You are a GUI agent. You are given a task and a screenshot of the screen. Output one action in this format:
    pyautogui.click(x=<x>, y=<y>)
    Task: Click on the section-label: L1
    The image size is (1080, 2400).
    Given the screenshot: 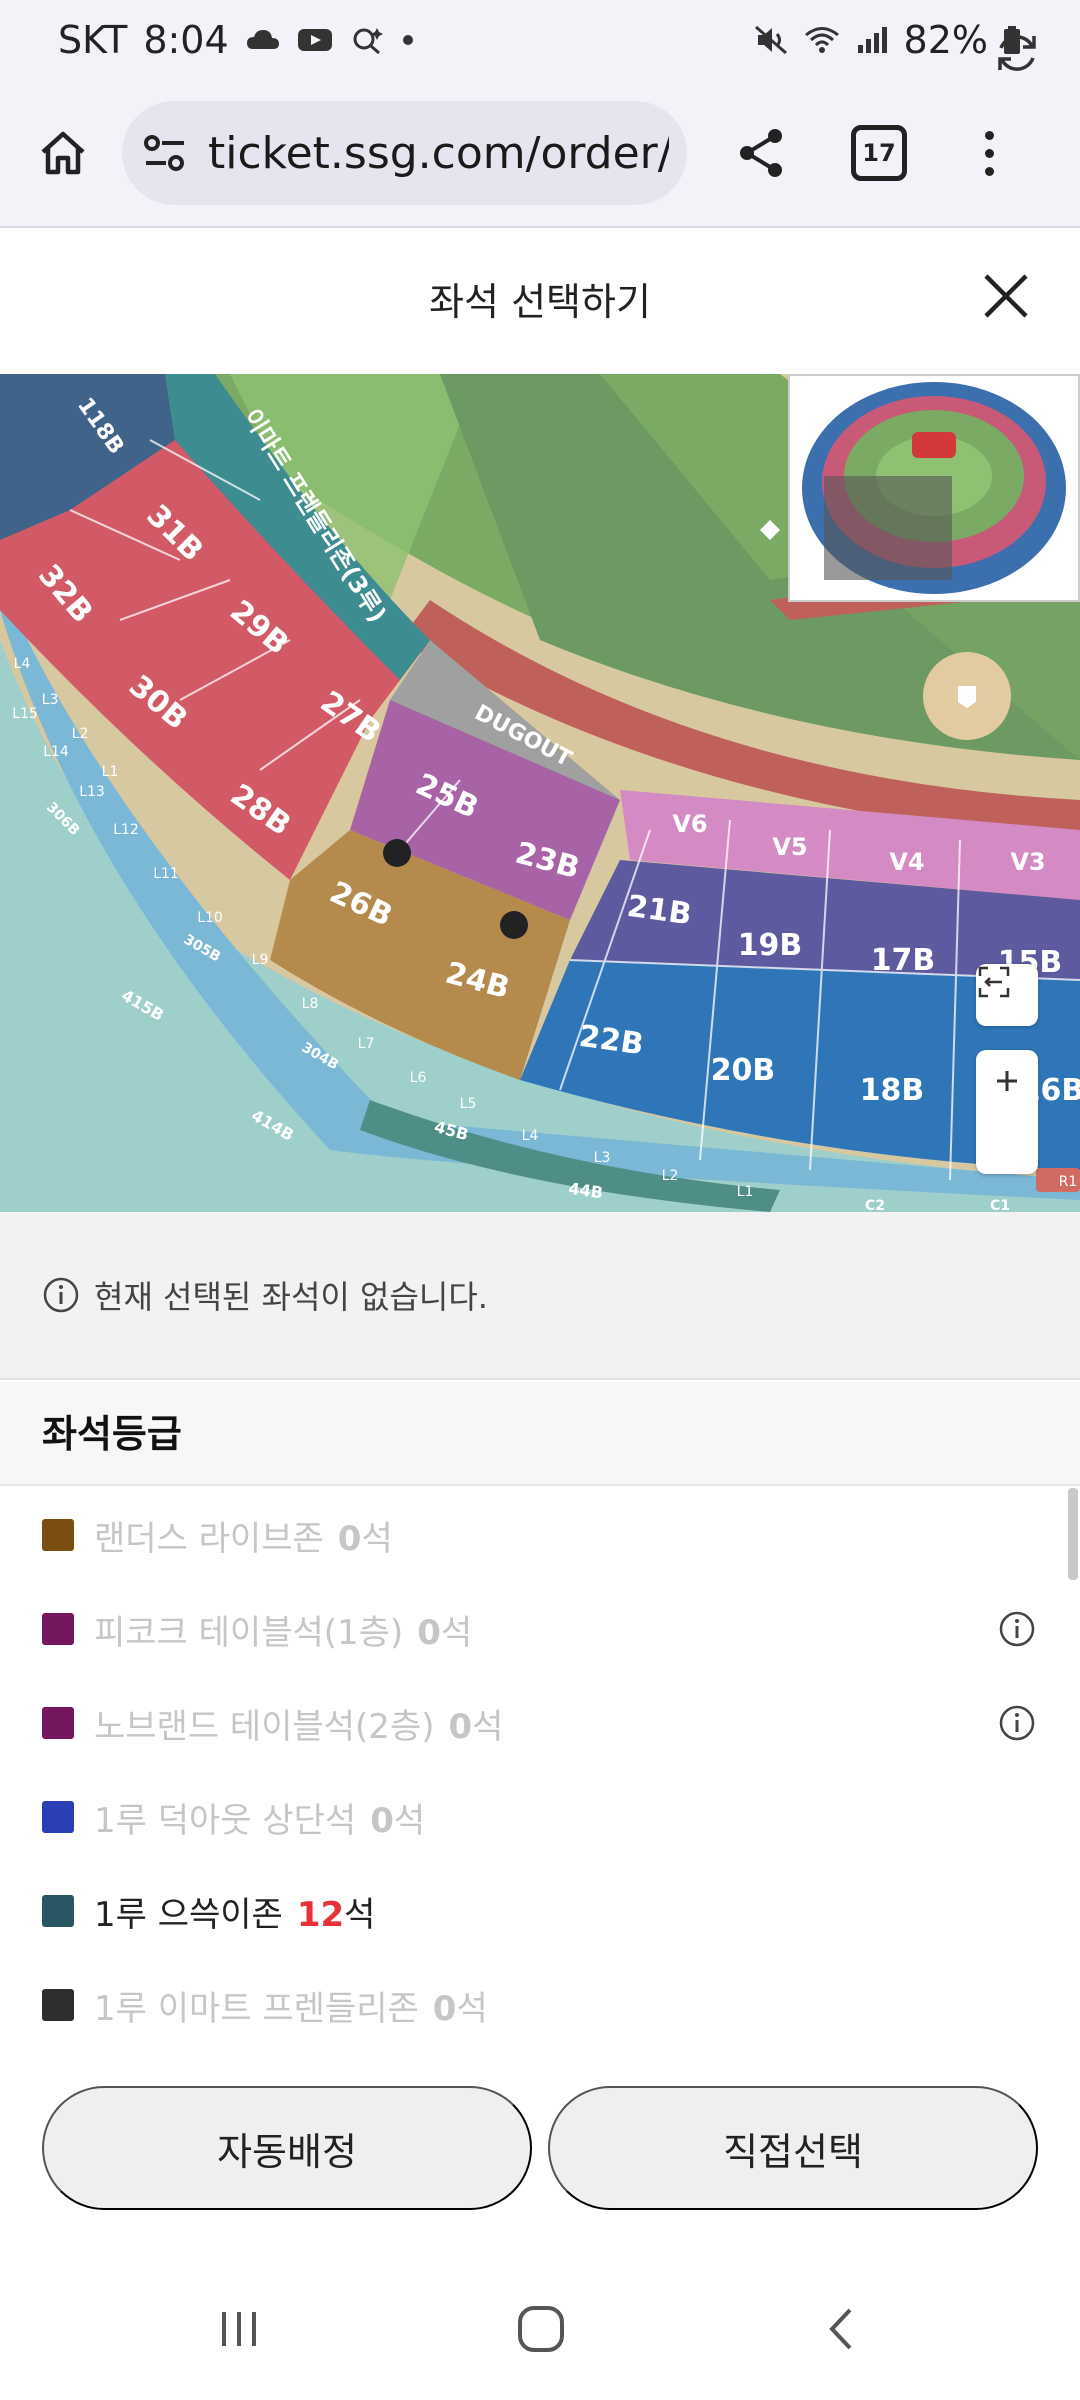 What is the action you would take?
    pyautogui.click(x=110, y=772)
    